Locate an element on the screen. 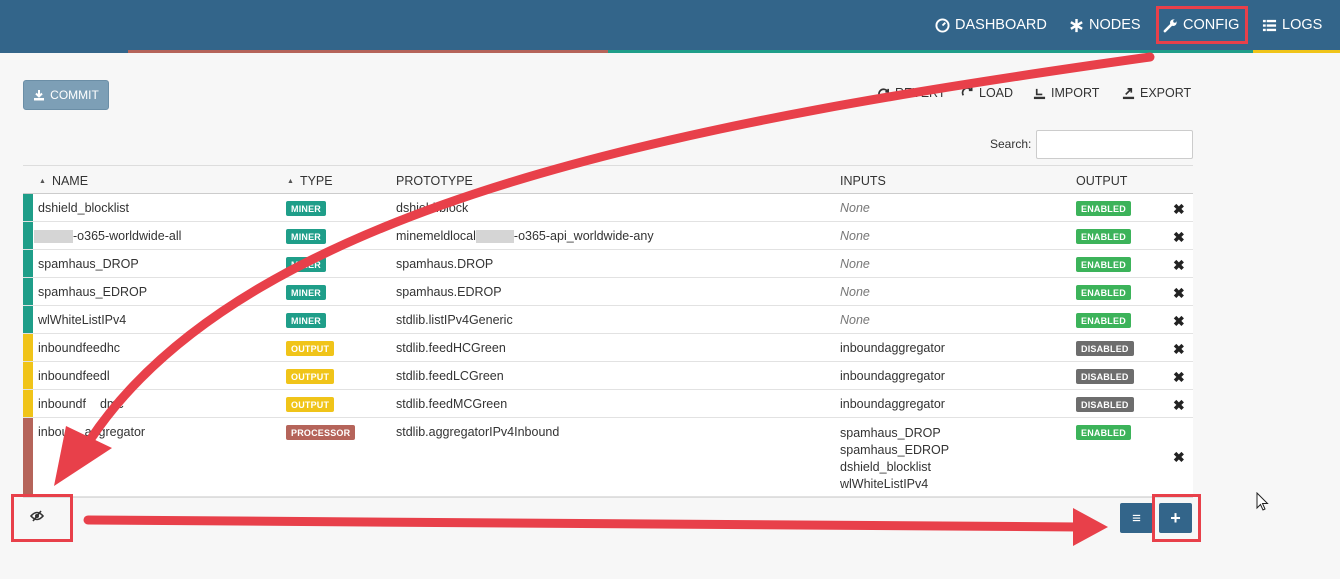 The height and width of the screenshot is (579, 1340). column-prototype-label: PROTOTYPE is located at coordinates (434, 181).